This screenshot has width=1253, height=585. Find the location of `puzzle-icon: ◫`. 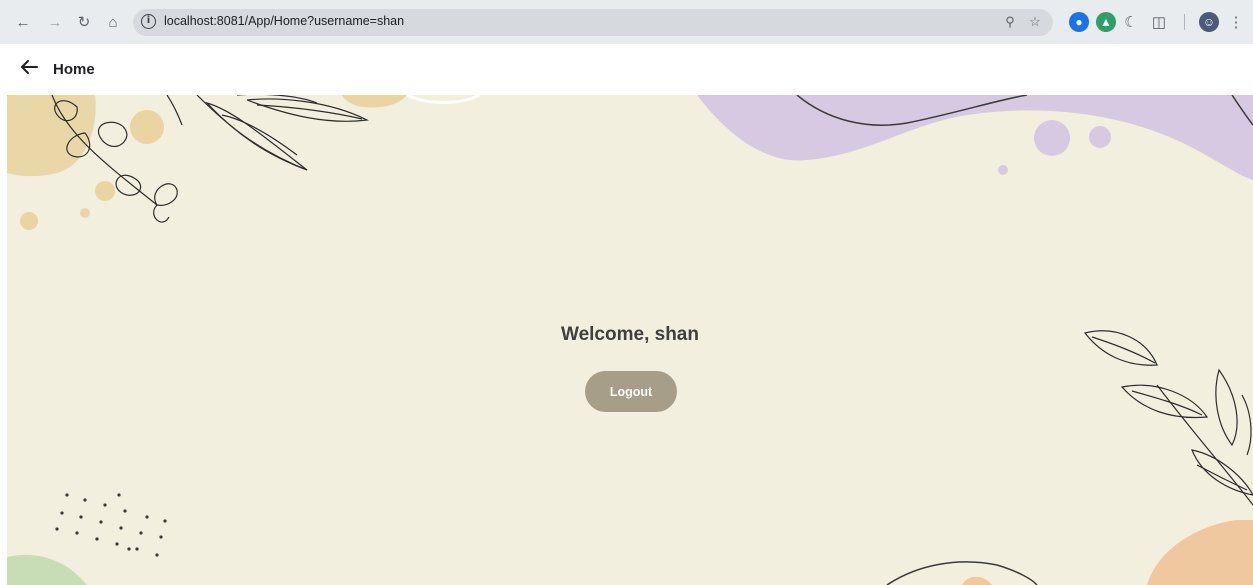

puzzle-icon: ◫ is located at coordinates (1159, 22).